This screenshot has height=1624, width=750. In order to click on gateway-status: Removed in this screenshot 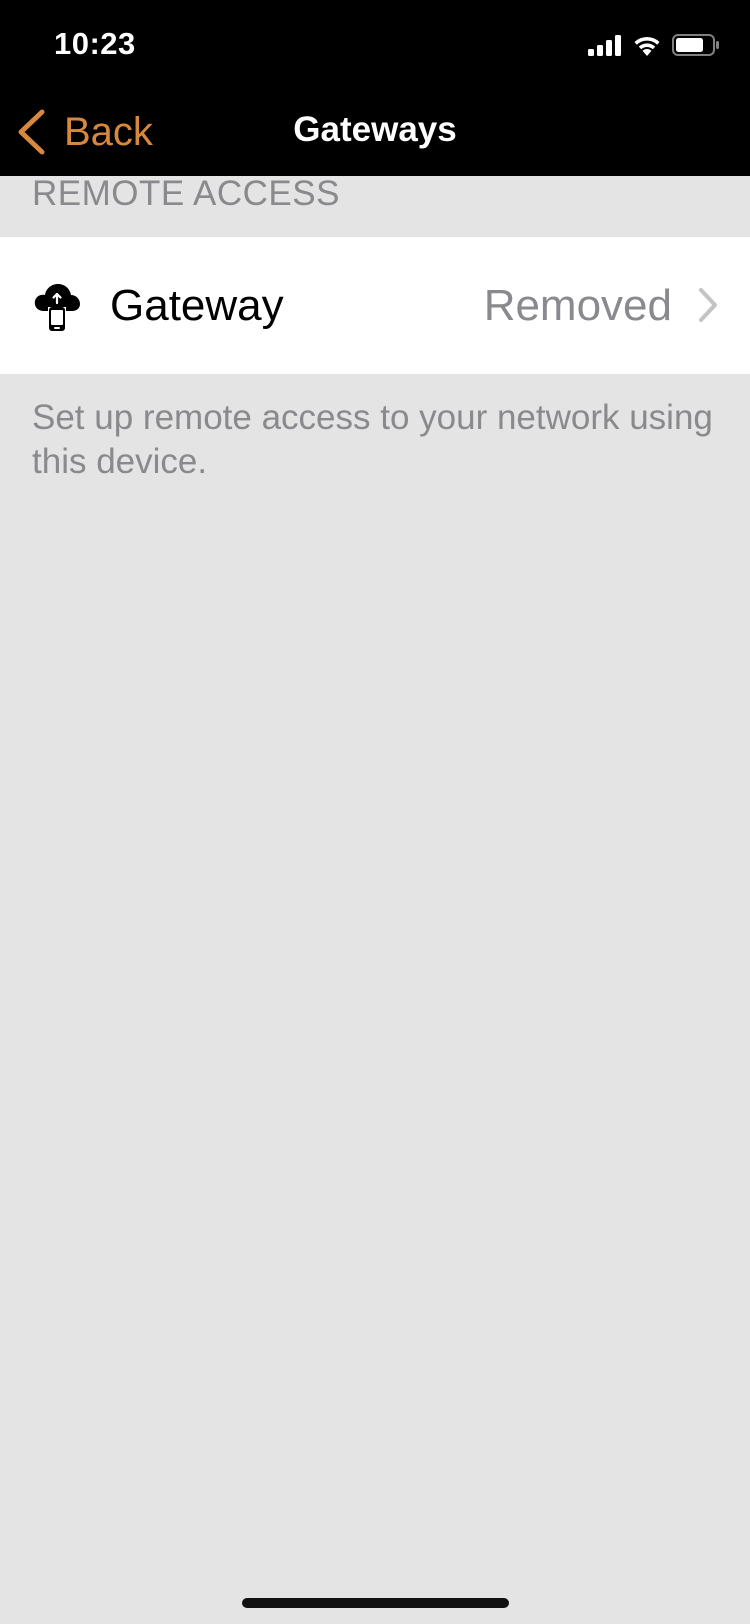, I will do `click(577, 305)`.